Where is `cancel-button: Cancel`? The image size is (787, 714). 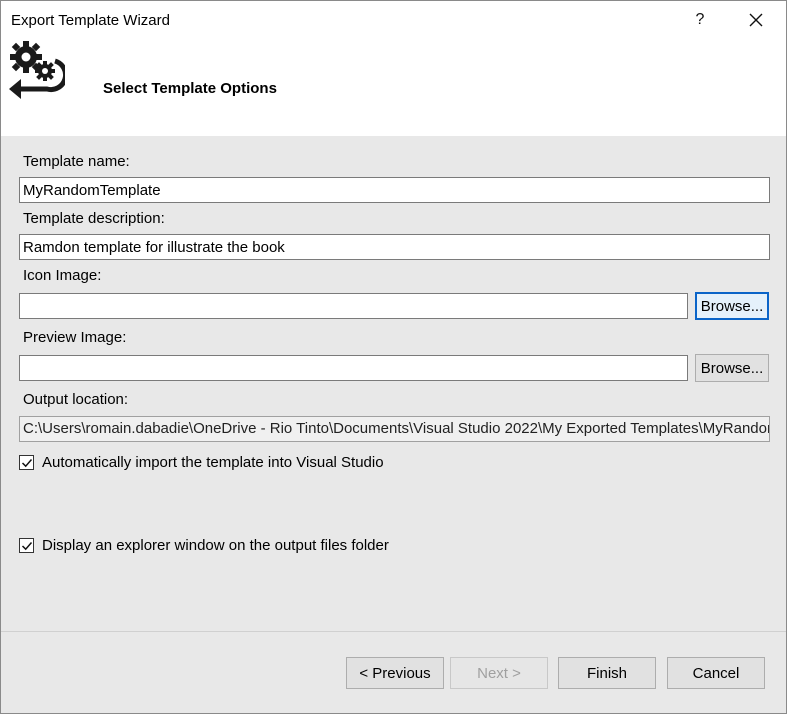 cancel-button: Cancel is located at coordinates (716, 673).